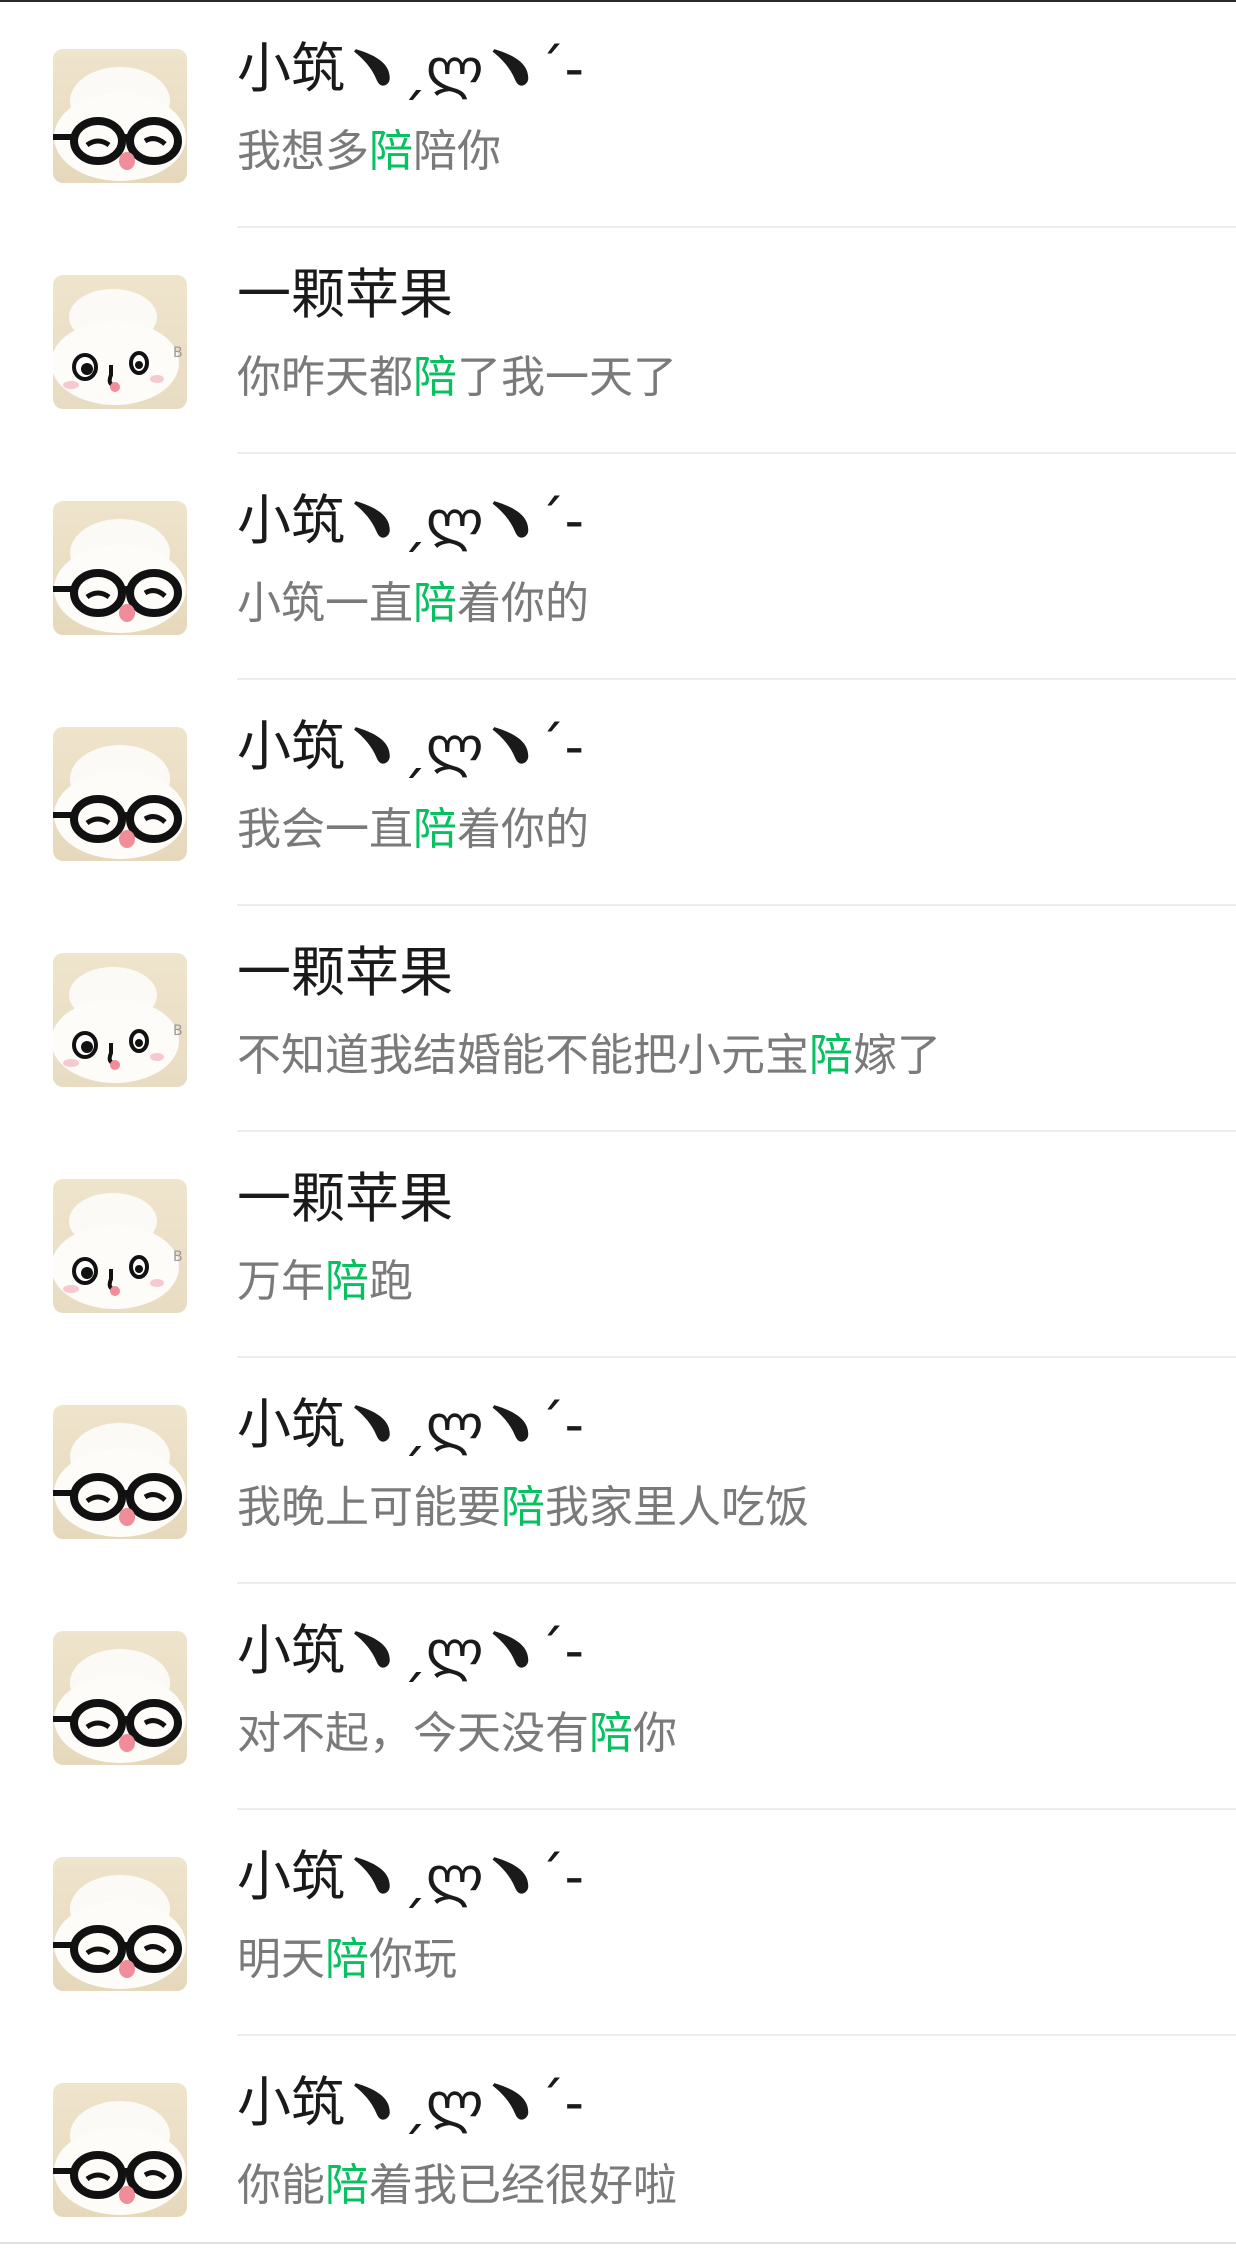 This screenshot has height=2262, width=1236. Describe the element at coordinates (325, 829) in the screenshot. I see `message-text: 我会一直` at that location.